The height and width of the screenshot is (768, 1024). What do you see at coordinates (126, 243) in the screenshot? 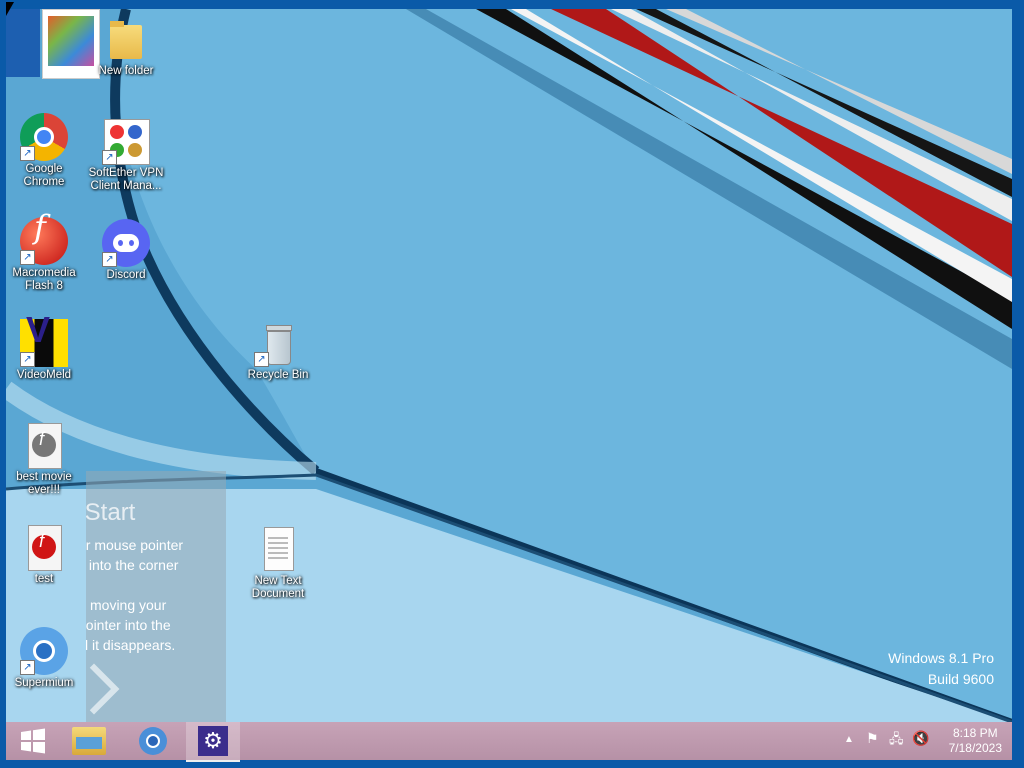
I see `discord-icon: ↗` at bounding box center [126, 243].